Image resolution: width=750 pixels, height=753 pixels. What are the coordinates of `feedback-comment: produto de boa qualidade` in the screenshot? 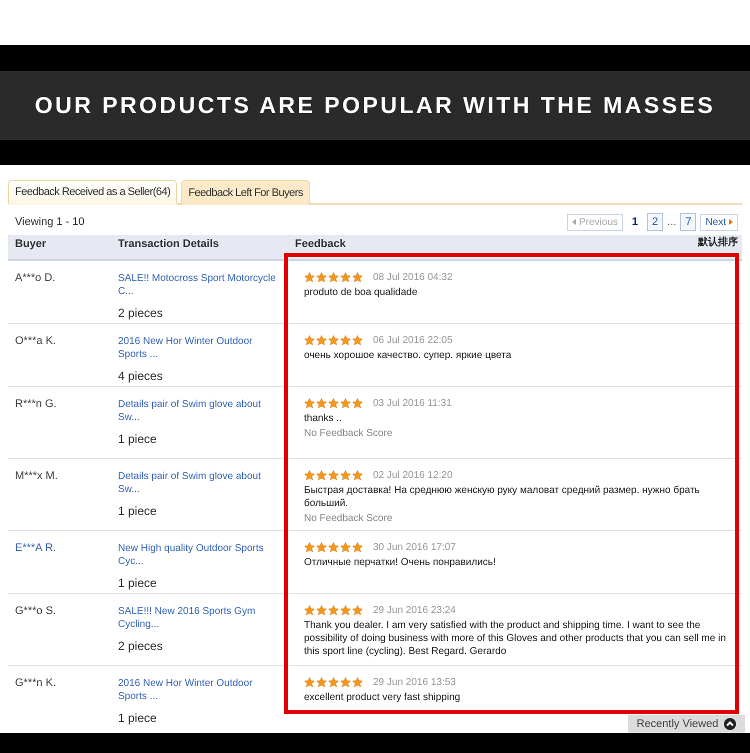 It's located at (361, 292).